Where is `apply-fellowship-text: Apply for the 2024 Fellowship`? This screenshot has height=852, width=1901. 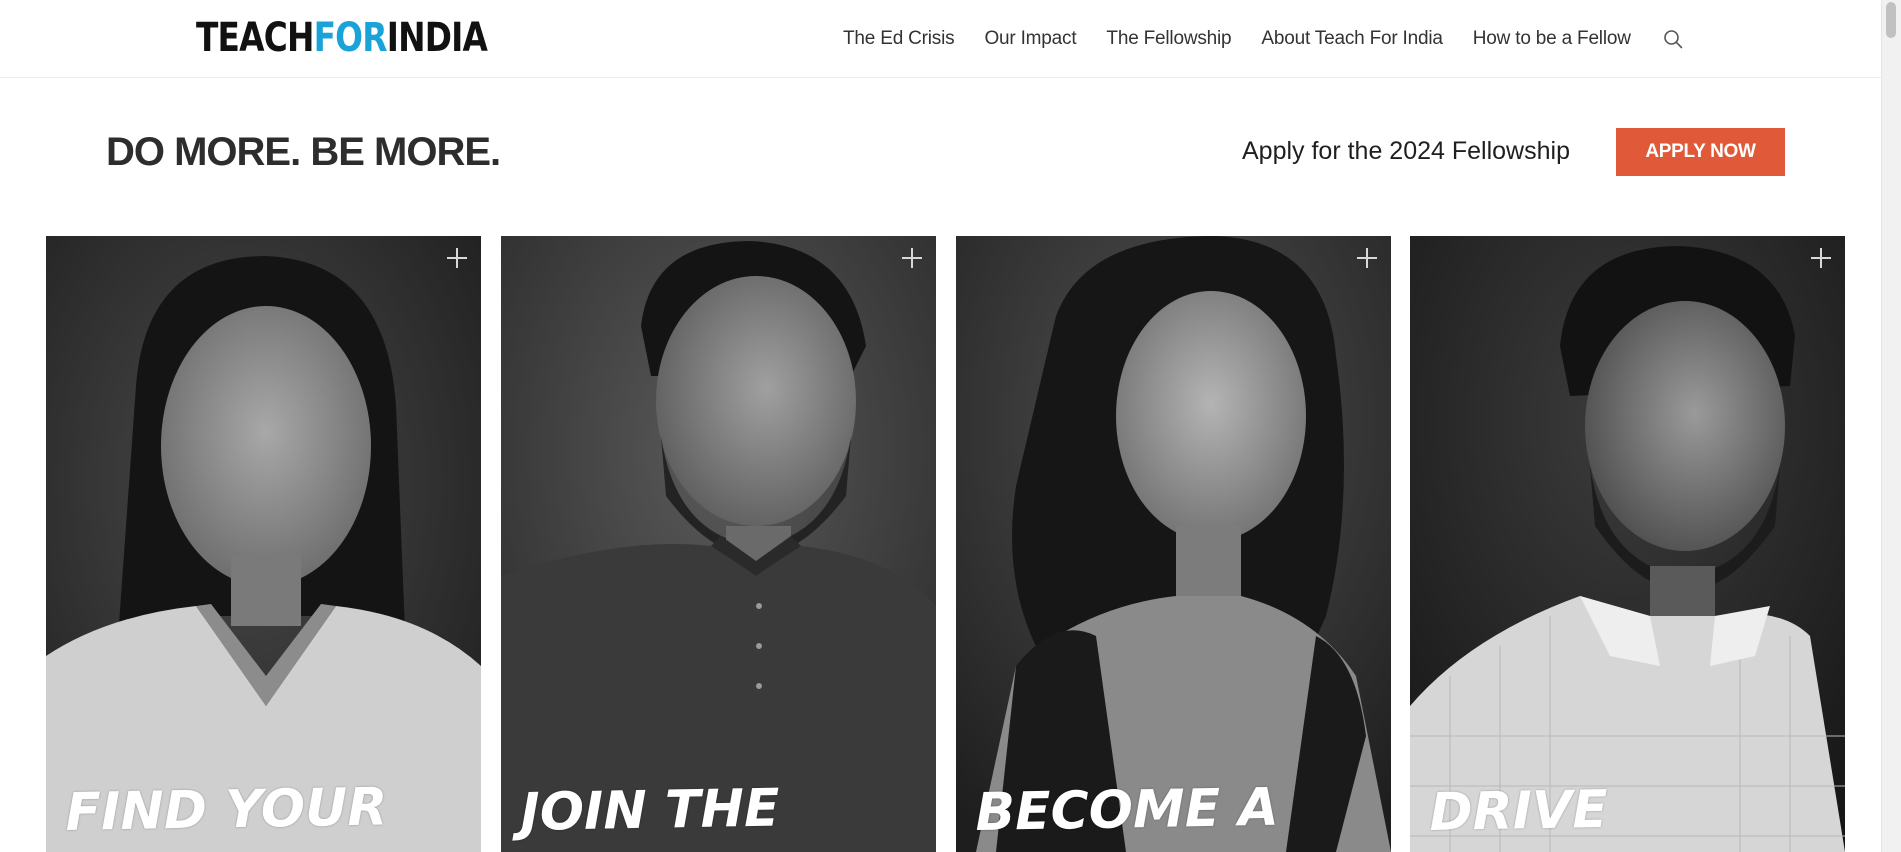 apply-fellowship-text: Apply for the 2024 Fellowship is located at coordinates (1406, 151).